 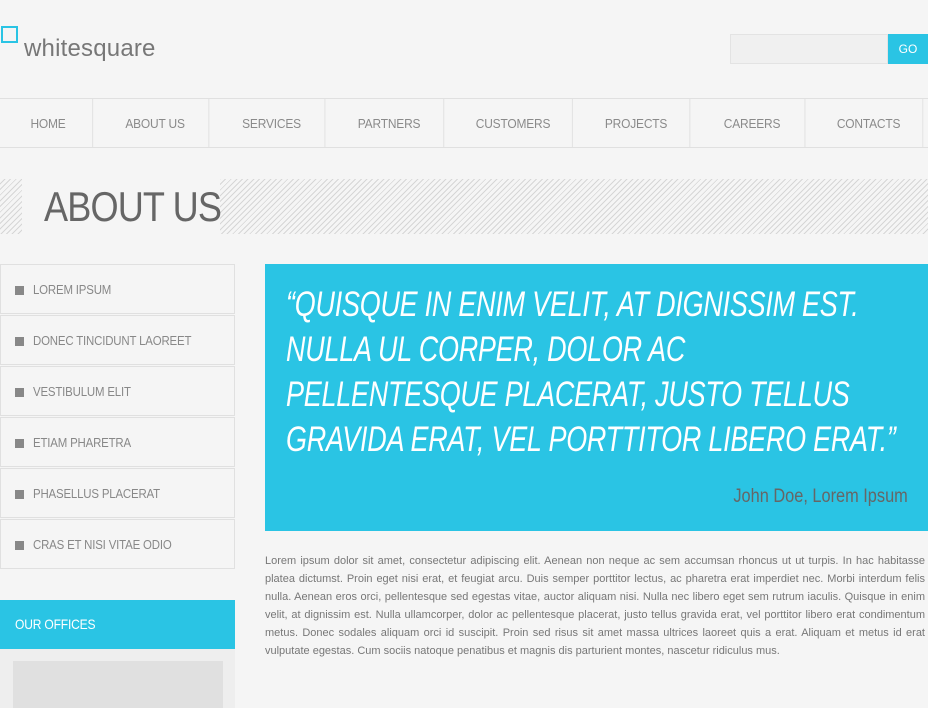 I want to click on sidebar-item-cras-et-nisi-vitae-odio: CRAS ET NISI VITAE ODIO, so click(x=117, y=544).